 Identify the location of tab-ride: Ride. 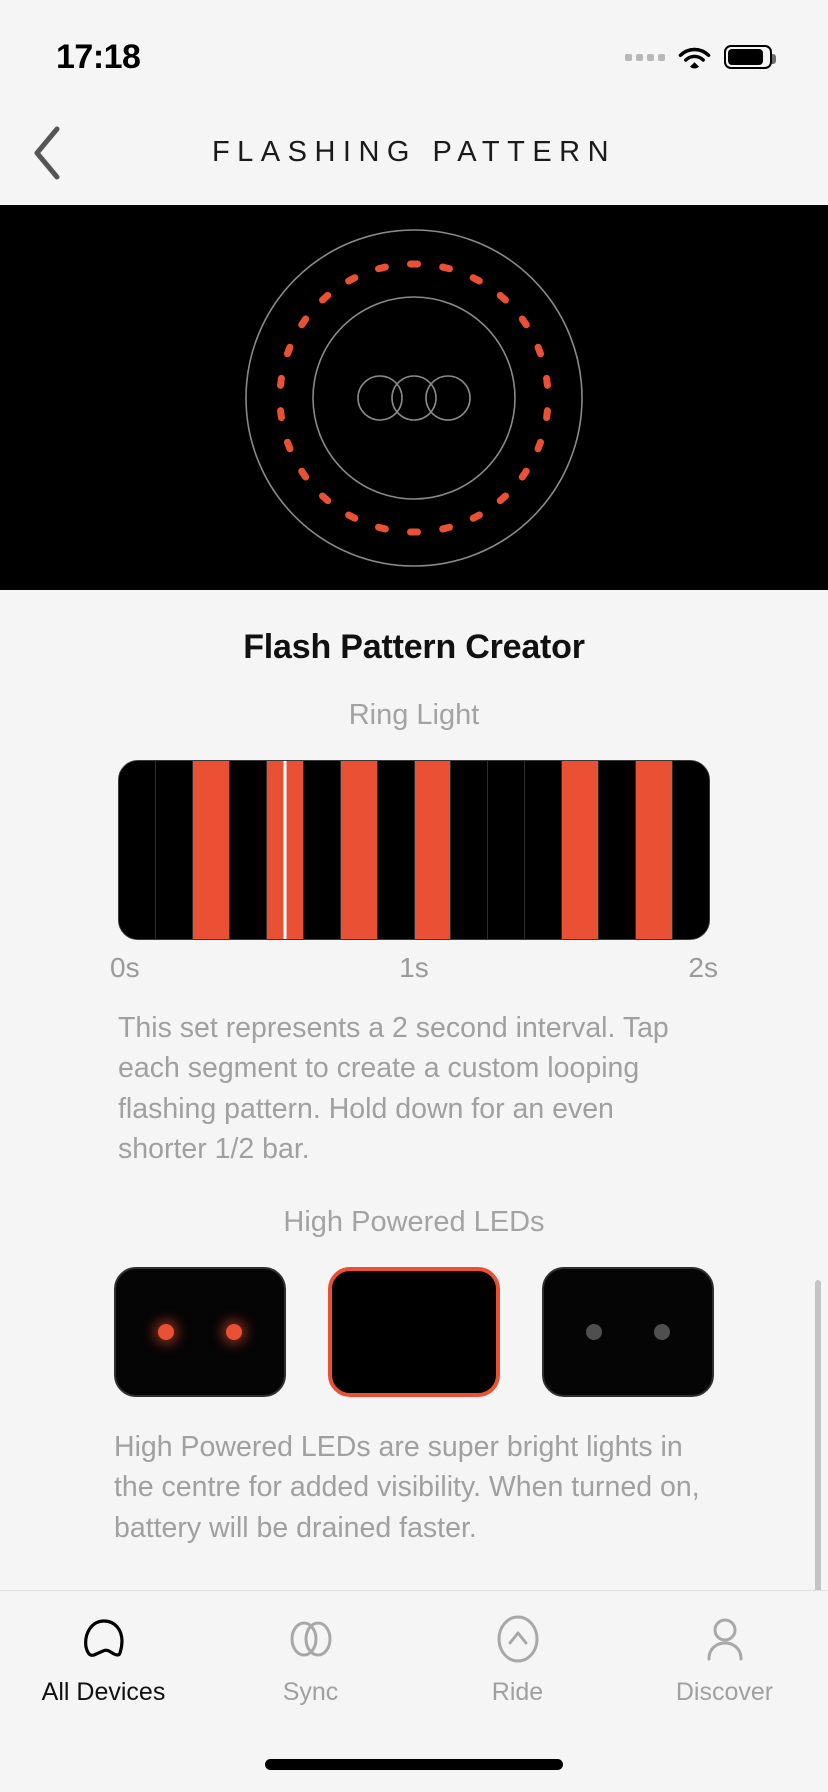
(517, 1660).